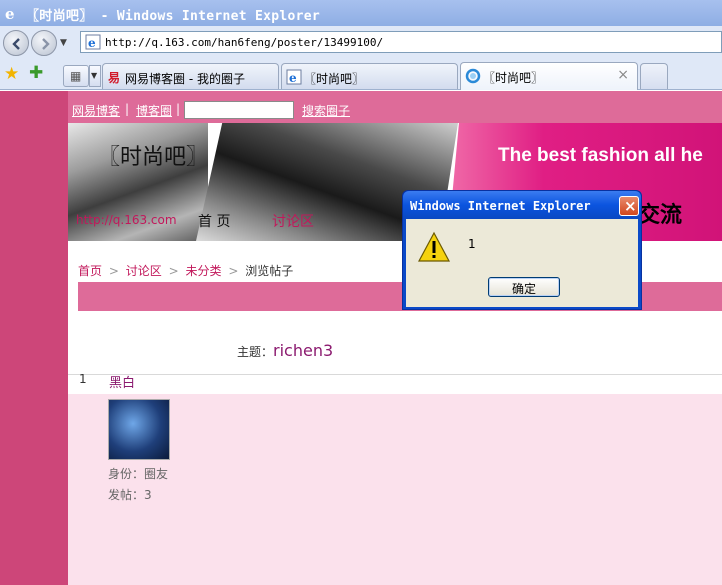 Image resolution: width=722 pixels, height=585 pixels. What do you see at coordinates (173, 16) in the screenshot?
I see `window-title: 〖时尚吧〗 - Windows Internet Explorer` at bounding box center [173, 16].